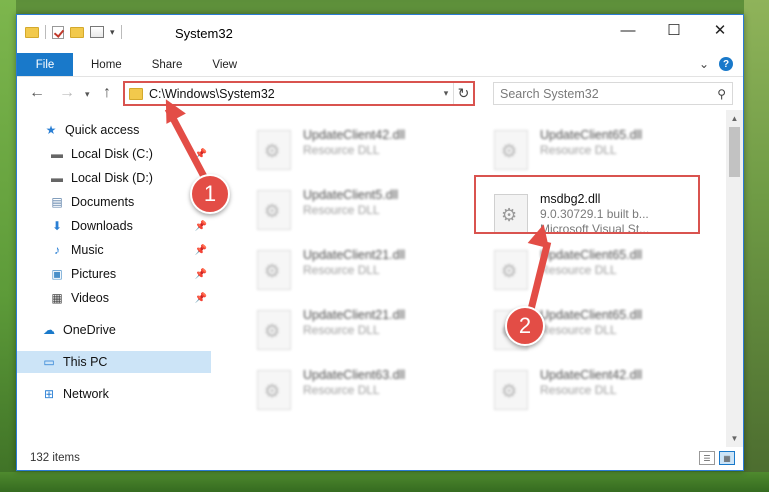  Describe the element at coordinates (727, 458) in the screenshot. I see `tiles-view-icon: ▦` at that location.